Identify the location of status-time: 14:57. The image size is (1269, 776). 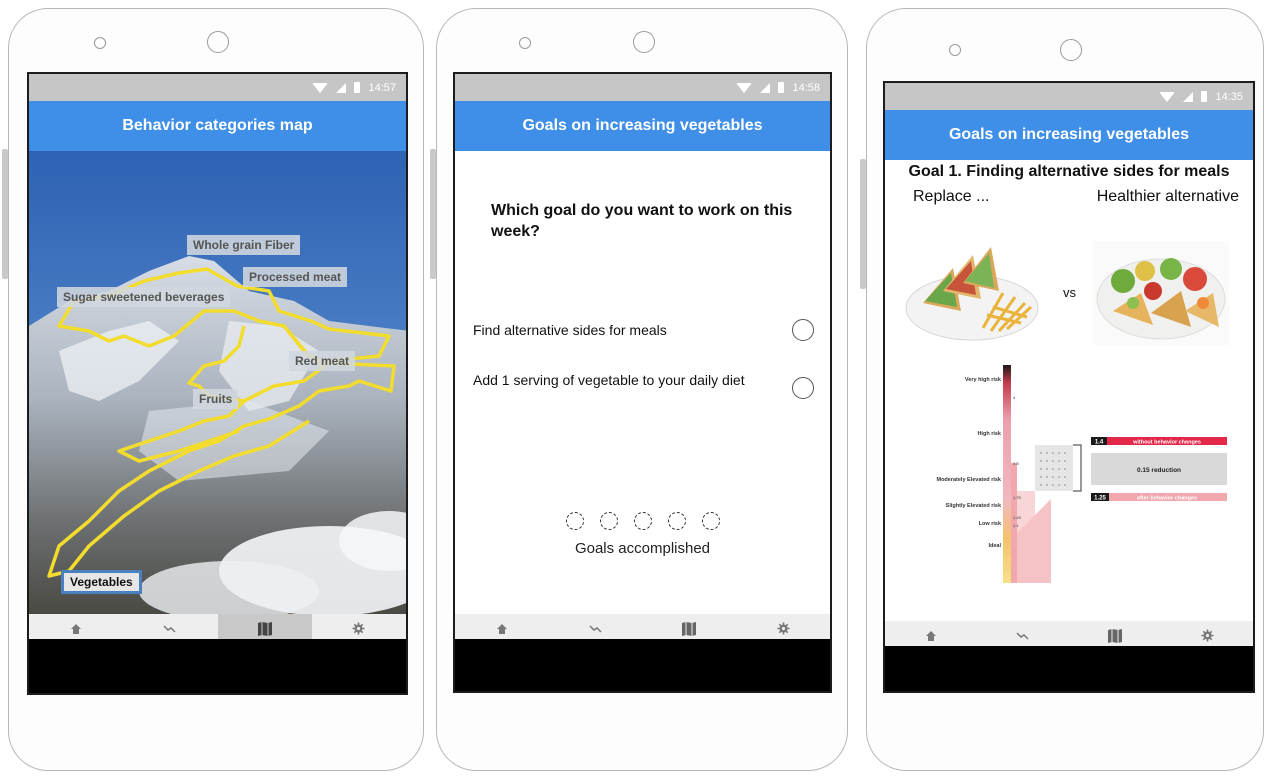
(382, 87).